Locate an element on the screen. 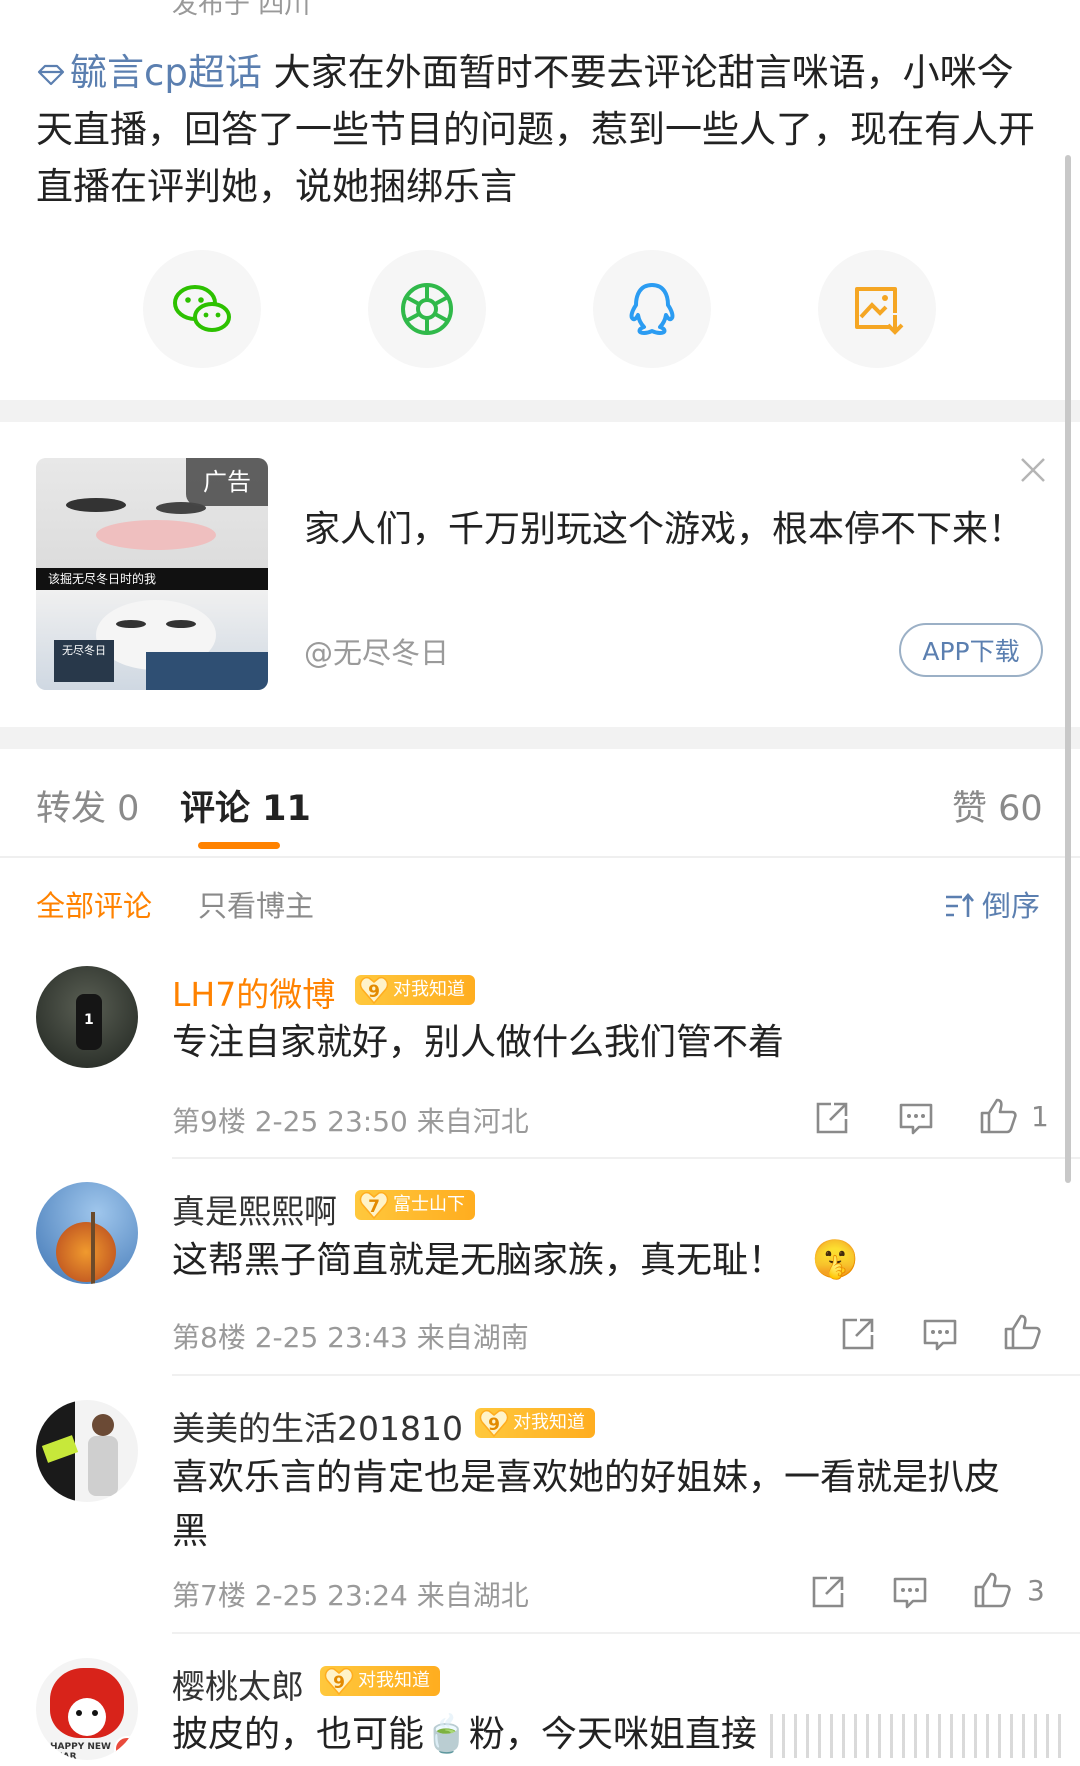 The width and height of the screenshot is (1080, 1766). shush-emoji: 🤫 is located at coordinates (835, 1259).